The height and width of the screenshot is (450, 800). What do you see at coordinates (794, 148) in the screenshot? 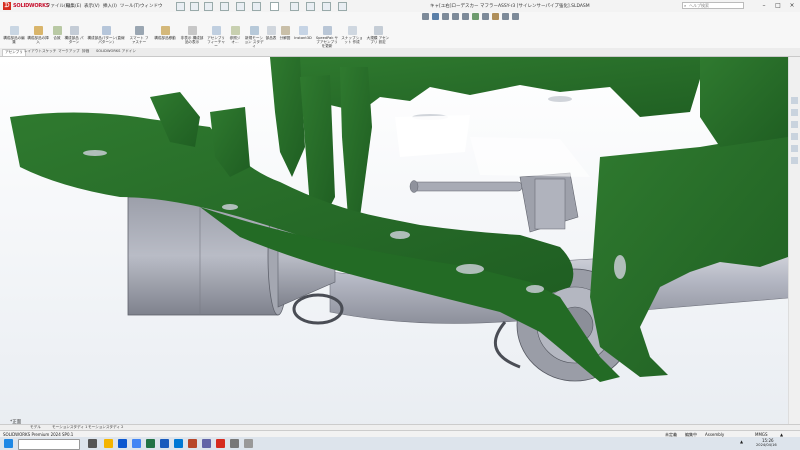
I see `appearances-icon` at bounding box center [794, 148].